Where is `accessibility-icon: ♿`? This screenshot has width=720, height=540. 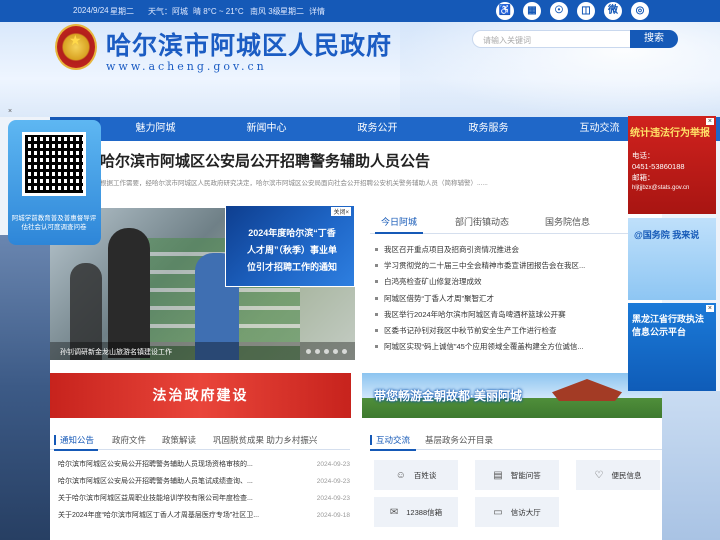 accessibility-icon: ♿ is located at coordinates (505, 11).